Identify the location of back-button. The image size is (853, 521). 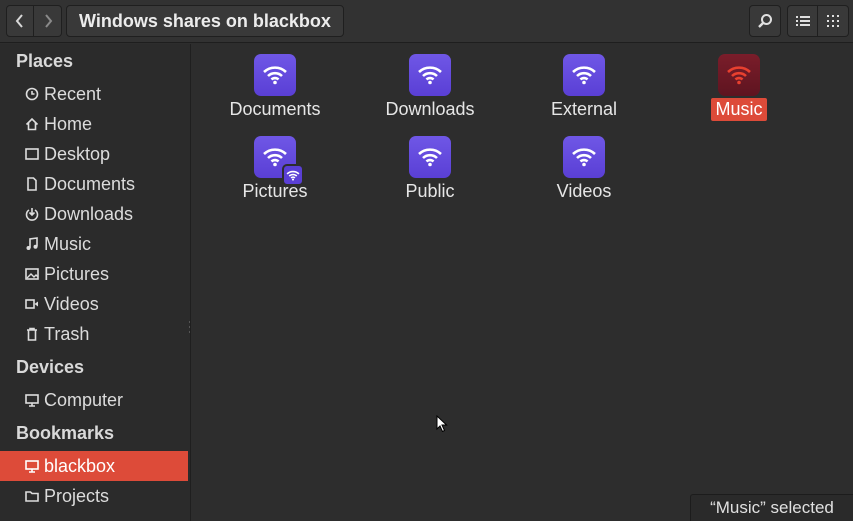
(20, 21).